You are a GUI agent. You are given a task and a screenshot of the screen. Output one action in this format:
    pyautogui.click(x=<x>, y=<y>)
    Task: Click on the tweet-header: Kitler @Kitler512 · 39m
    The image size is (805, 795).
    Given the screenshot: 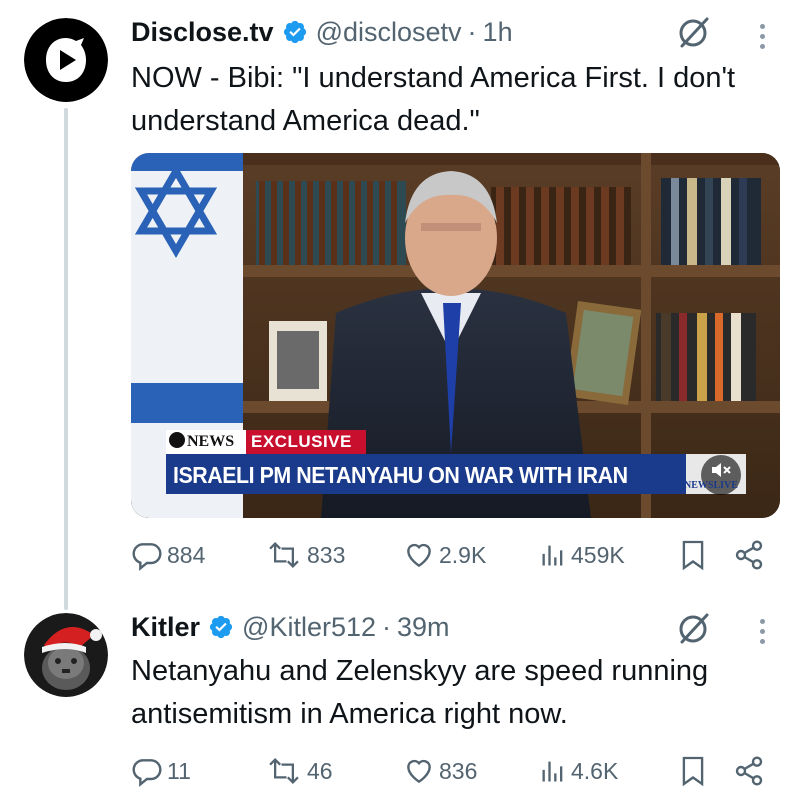 What is the action you would take?
    pyautogui.click(x=290, y=627)
    